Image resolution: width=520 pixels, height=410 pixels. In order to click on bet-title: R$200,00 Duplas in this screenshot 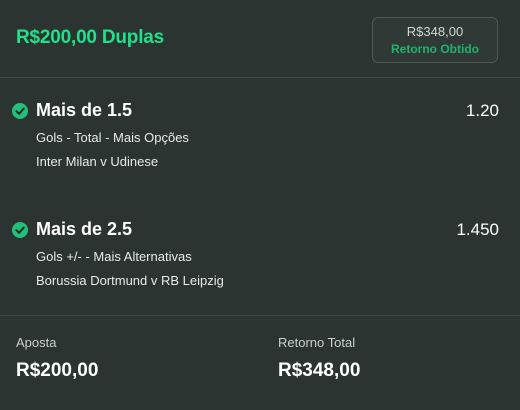, I will do `click(90, 37)`.